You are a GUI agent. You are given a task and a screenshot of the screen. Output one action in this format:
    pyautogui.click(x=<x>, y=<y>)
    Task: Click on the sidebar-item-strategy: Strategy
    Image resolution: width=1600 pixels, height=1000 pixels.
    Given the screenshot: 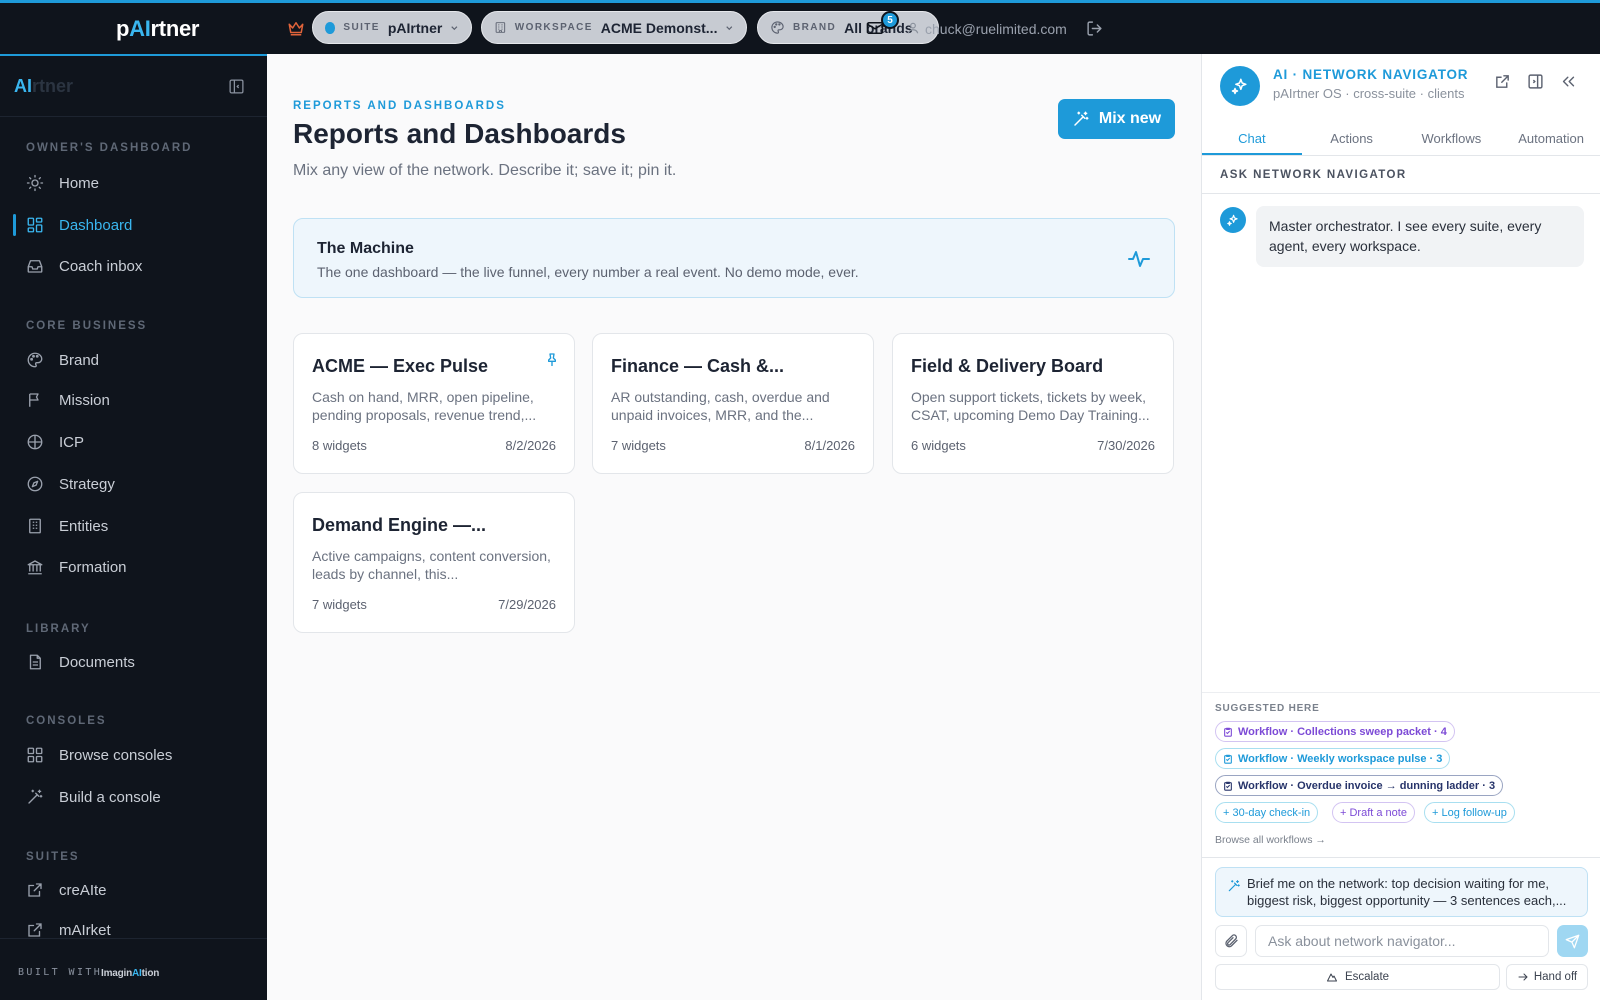 What is the action you would take?
    pyautogui.click(x=133, y=484)
    